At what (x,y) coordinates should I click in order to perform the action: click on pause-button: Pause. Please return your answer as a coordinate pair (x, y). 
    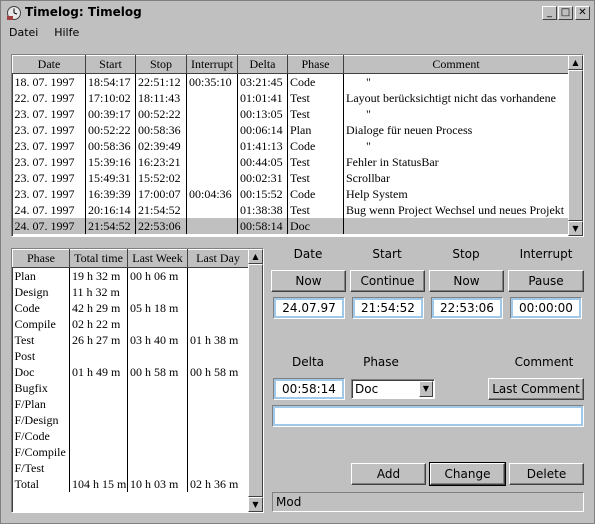
    Looking at the image, I should click on (546, 281).